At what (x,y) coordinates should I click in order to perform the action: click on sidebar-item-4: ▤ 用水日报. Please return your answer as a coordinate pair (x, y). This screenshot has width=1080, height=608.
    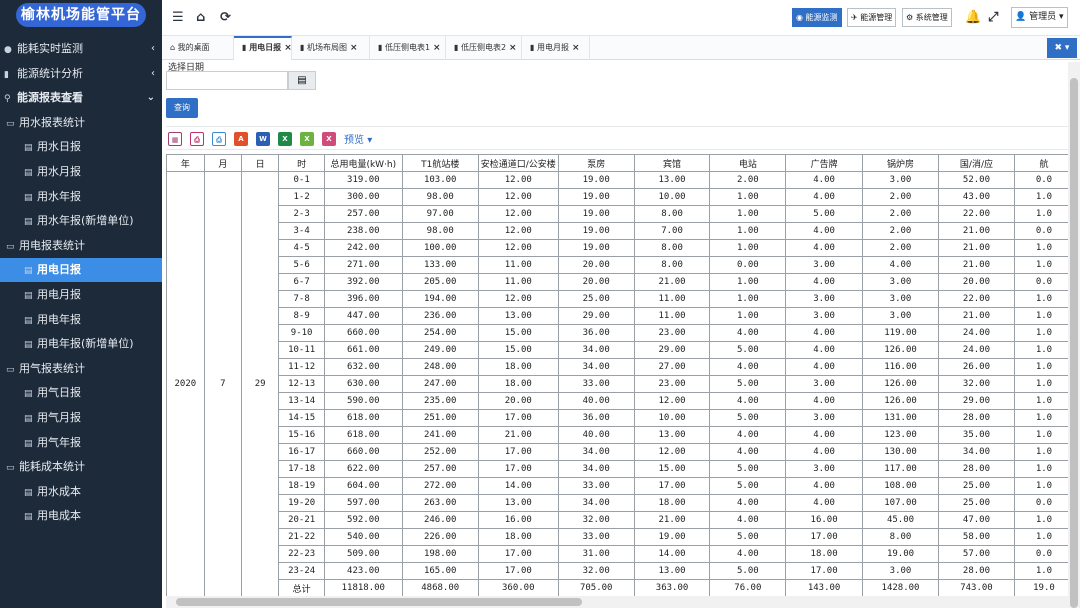
    Looking at the image, I should click on (81, 147).